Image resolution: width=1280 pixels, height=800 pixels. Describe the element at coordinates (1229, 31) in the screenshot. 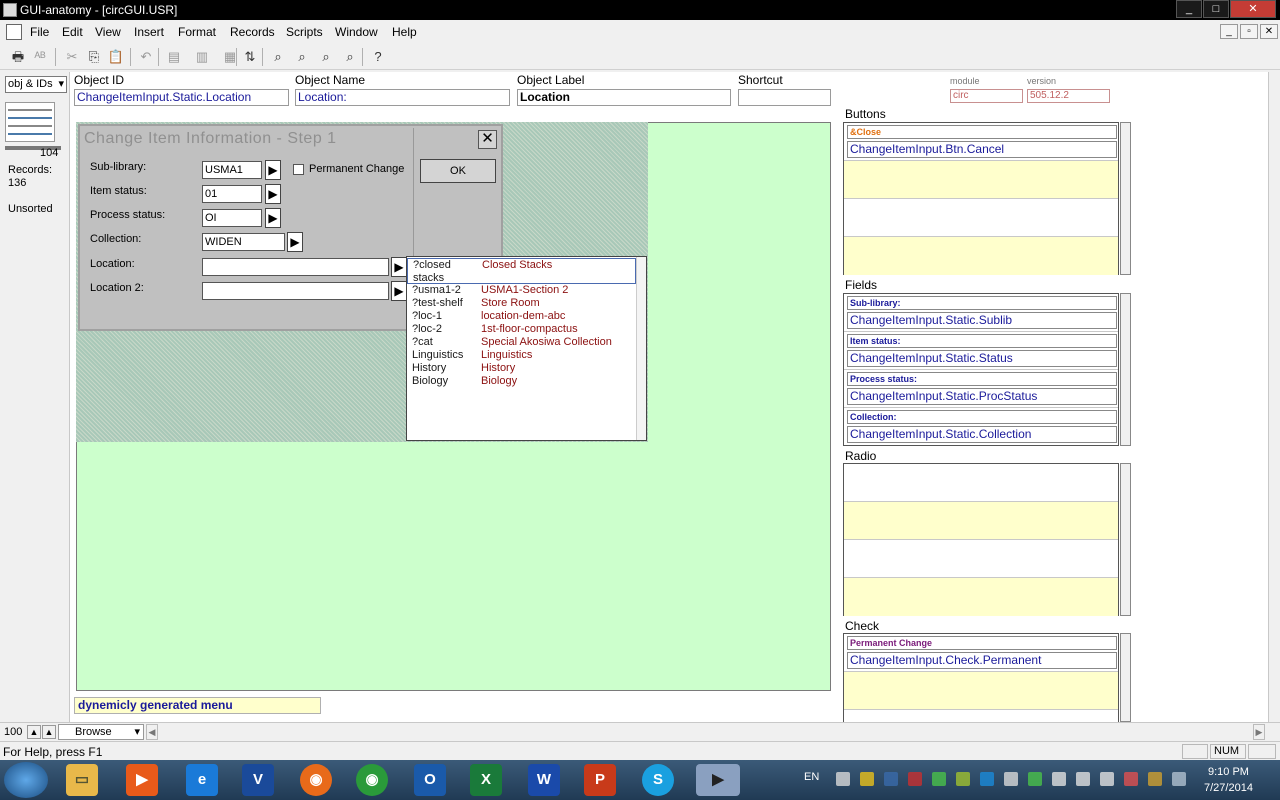

I see `mdi-minimize-button: _` at that location.